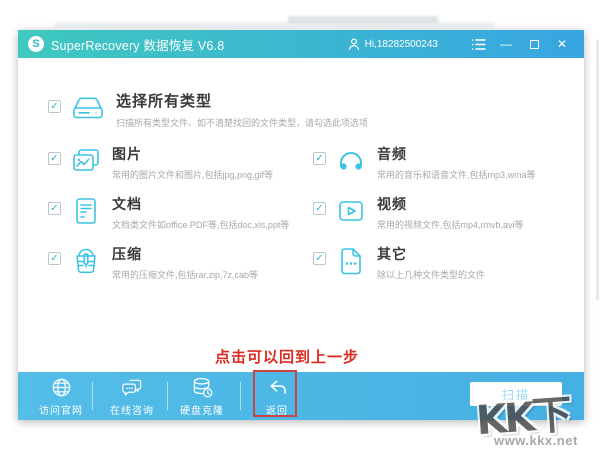 The width and height of the screenshot is (600, 450). Describe the element at coordinates (536, 440) in the screenshot. I see `watermark-site-url: www.kkx.net` at that location.